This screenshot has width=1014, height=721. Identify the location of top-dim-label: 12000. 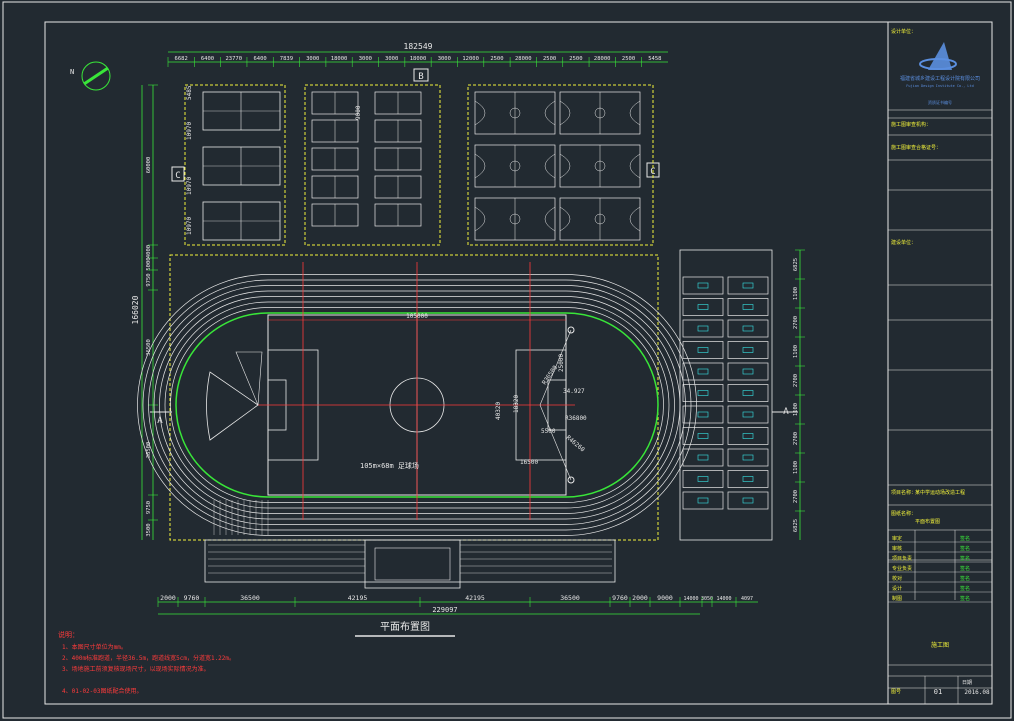
(470, 59).